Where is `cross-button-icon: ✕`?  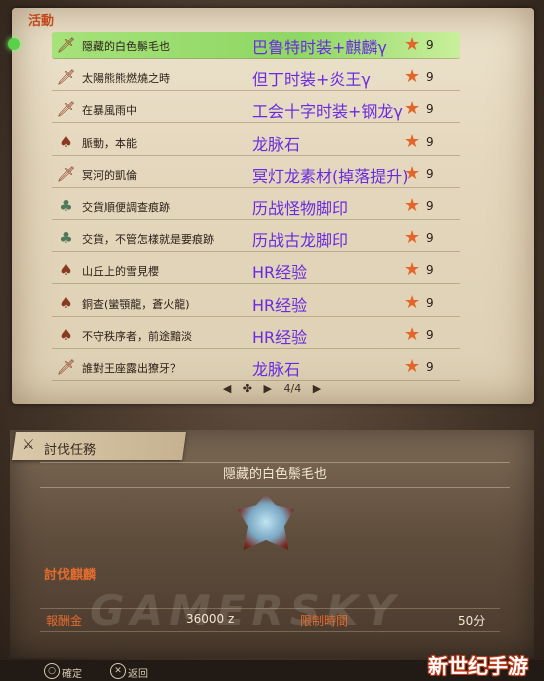
cross-button-icon: ✕ is located at coordinates (118, 671).